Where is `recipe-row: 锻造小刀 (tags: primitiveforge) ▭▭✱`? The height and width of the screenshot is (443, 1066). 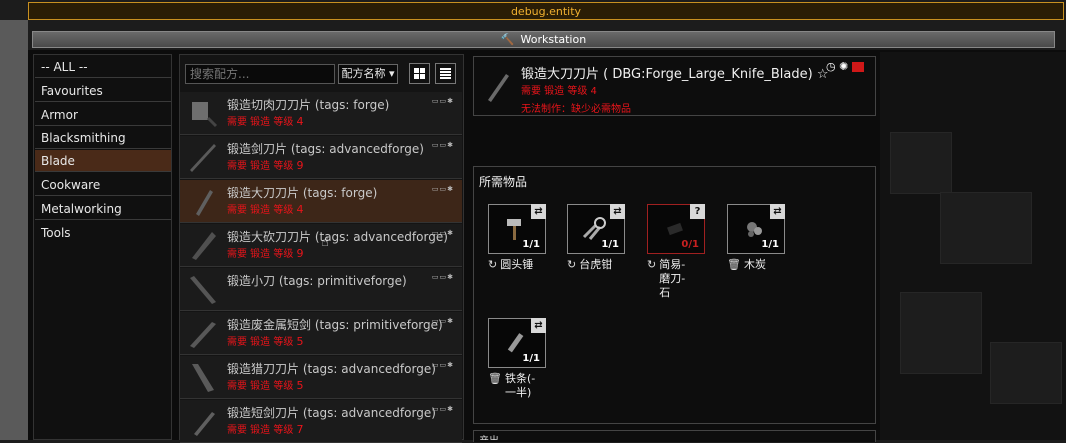 recipe-row: 锻造小刀 (tags: primitiveforge) ▭▭✱ is located at coordinates (321, 289).